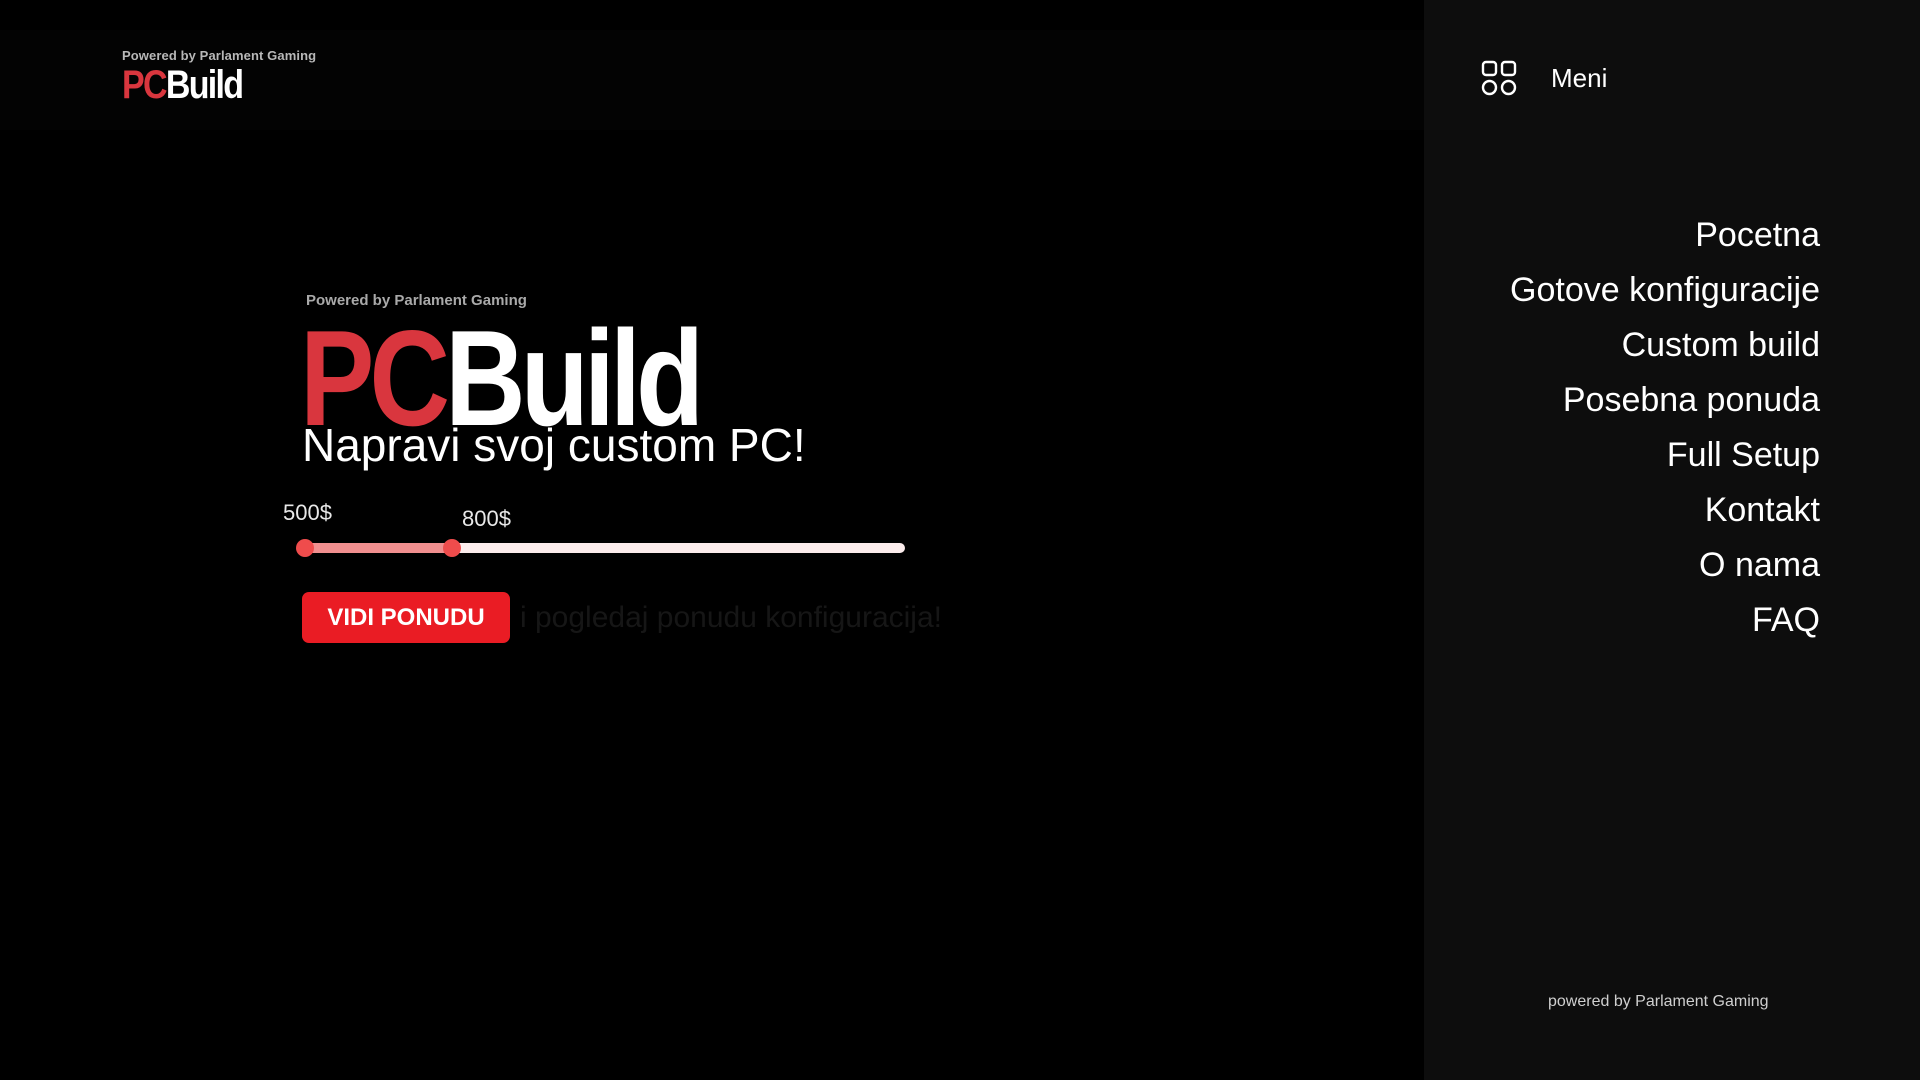  What do you see at coordinates (406, 617) in the screenshot?
I see `see-offer-button: VIDI PONUDU` at bounding box center [406, 617].